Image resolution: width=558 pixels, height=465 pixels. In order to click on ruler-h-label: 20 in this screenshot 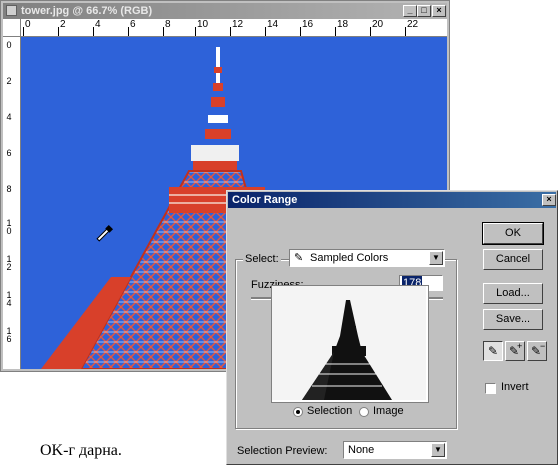, I will do `click(378, 24)`.